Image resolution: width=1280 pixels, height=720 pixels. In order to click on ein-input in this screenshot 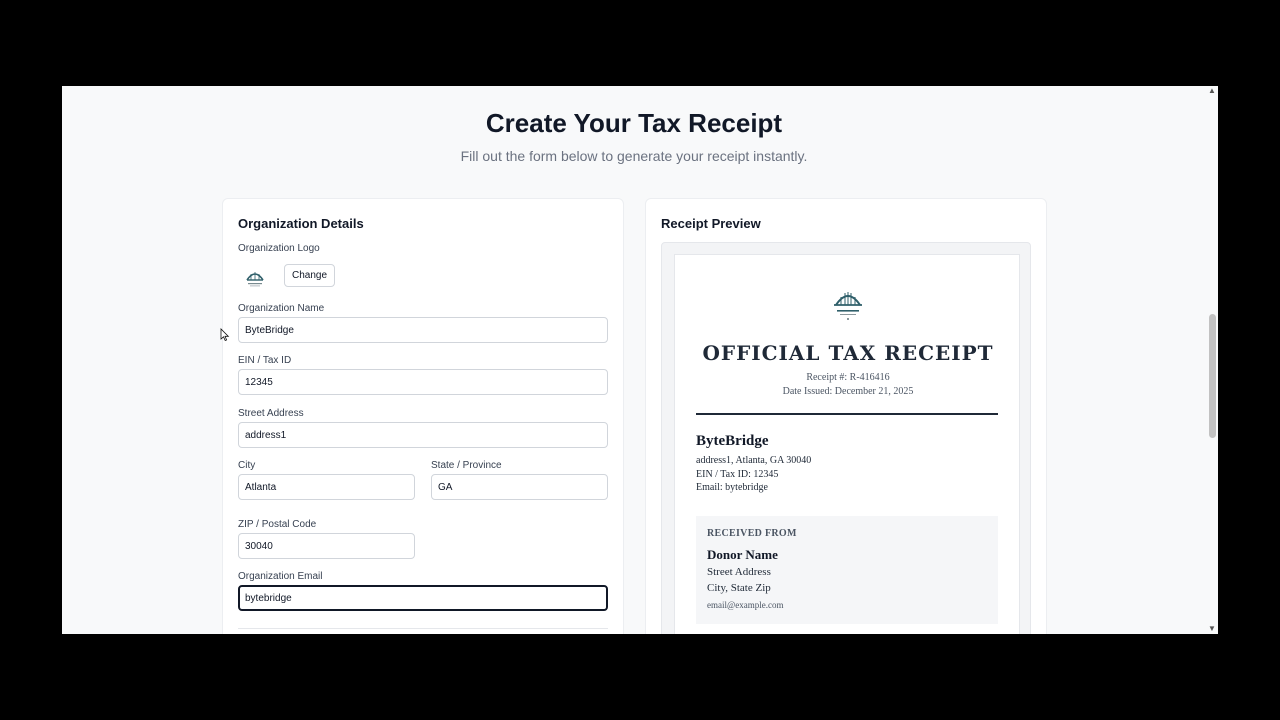, I will do `click(423, 382)`.